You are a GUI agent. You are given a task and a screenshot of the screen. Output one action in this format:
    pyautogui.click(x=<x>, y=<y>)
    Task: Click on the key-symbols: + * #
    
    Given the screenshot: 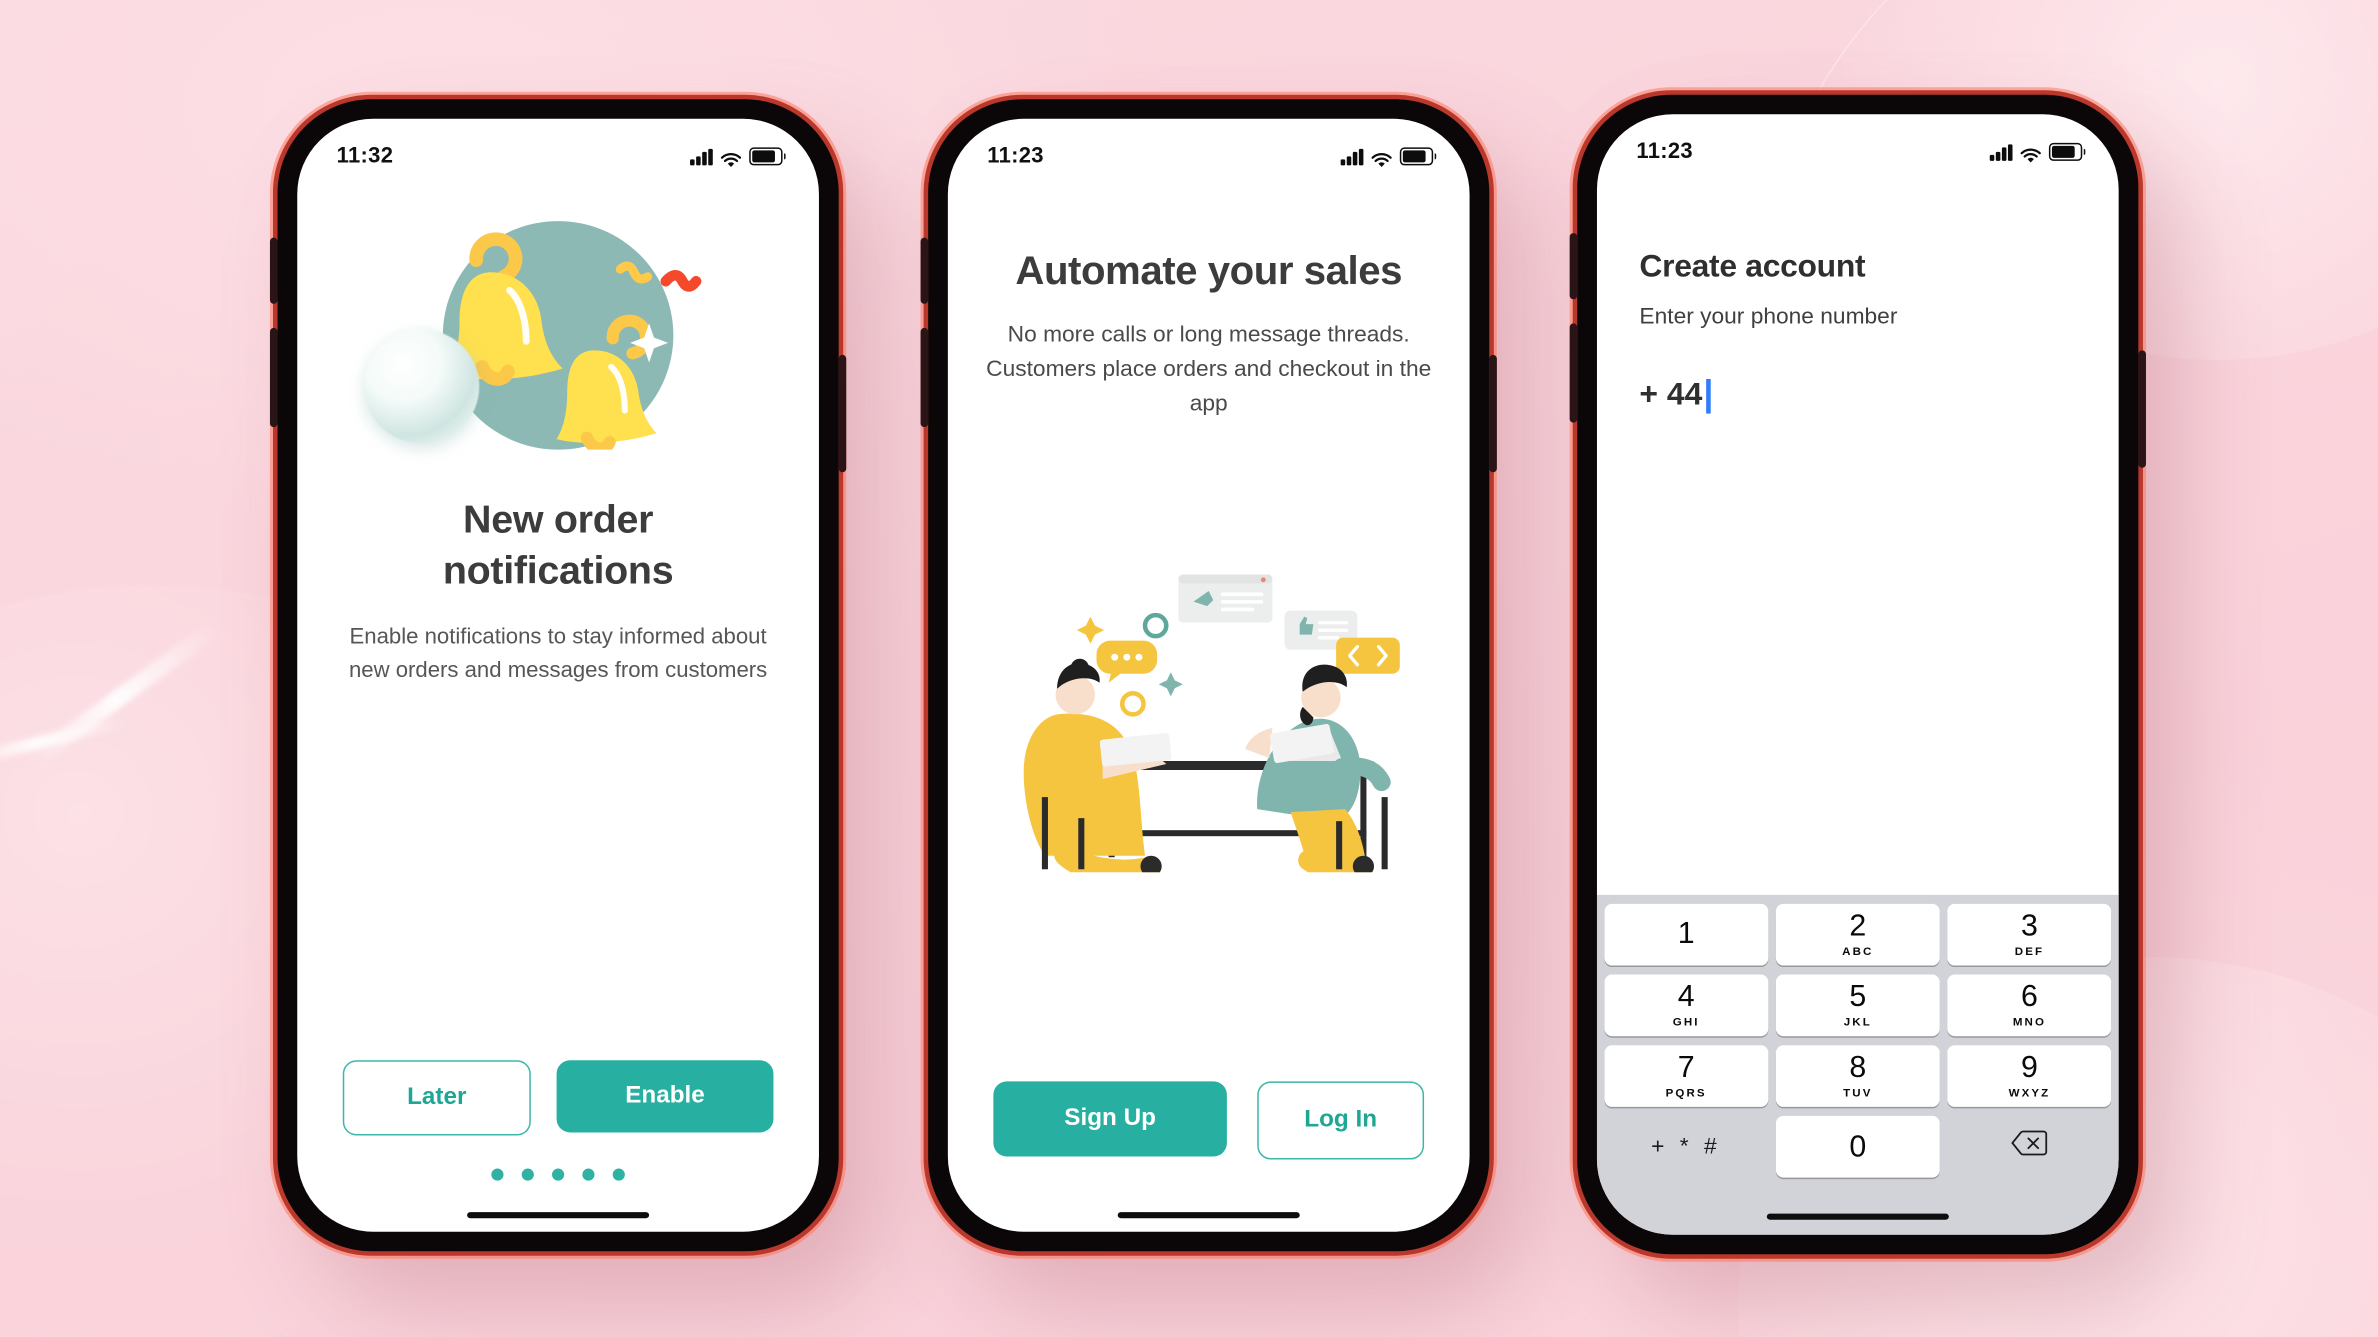 What is the action you would take?
    pyautogui.click(x=1686, y=1147)
    